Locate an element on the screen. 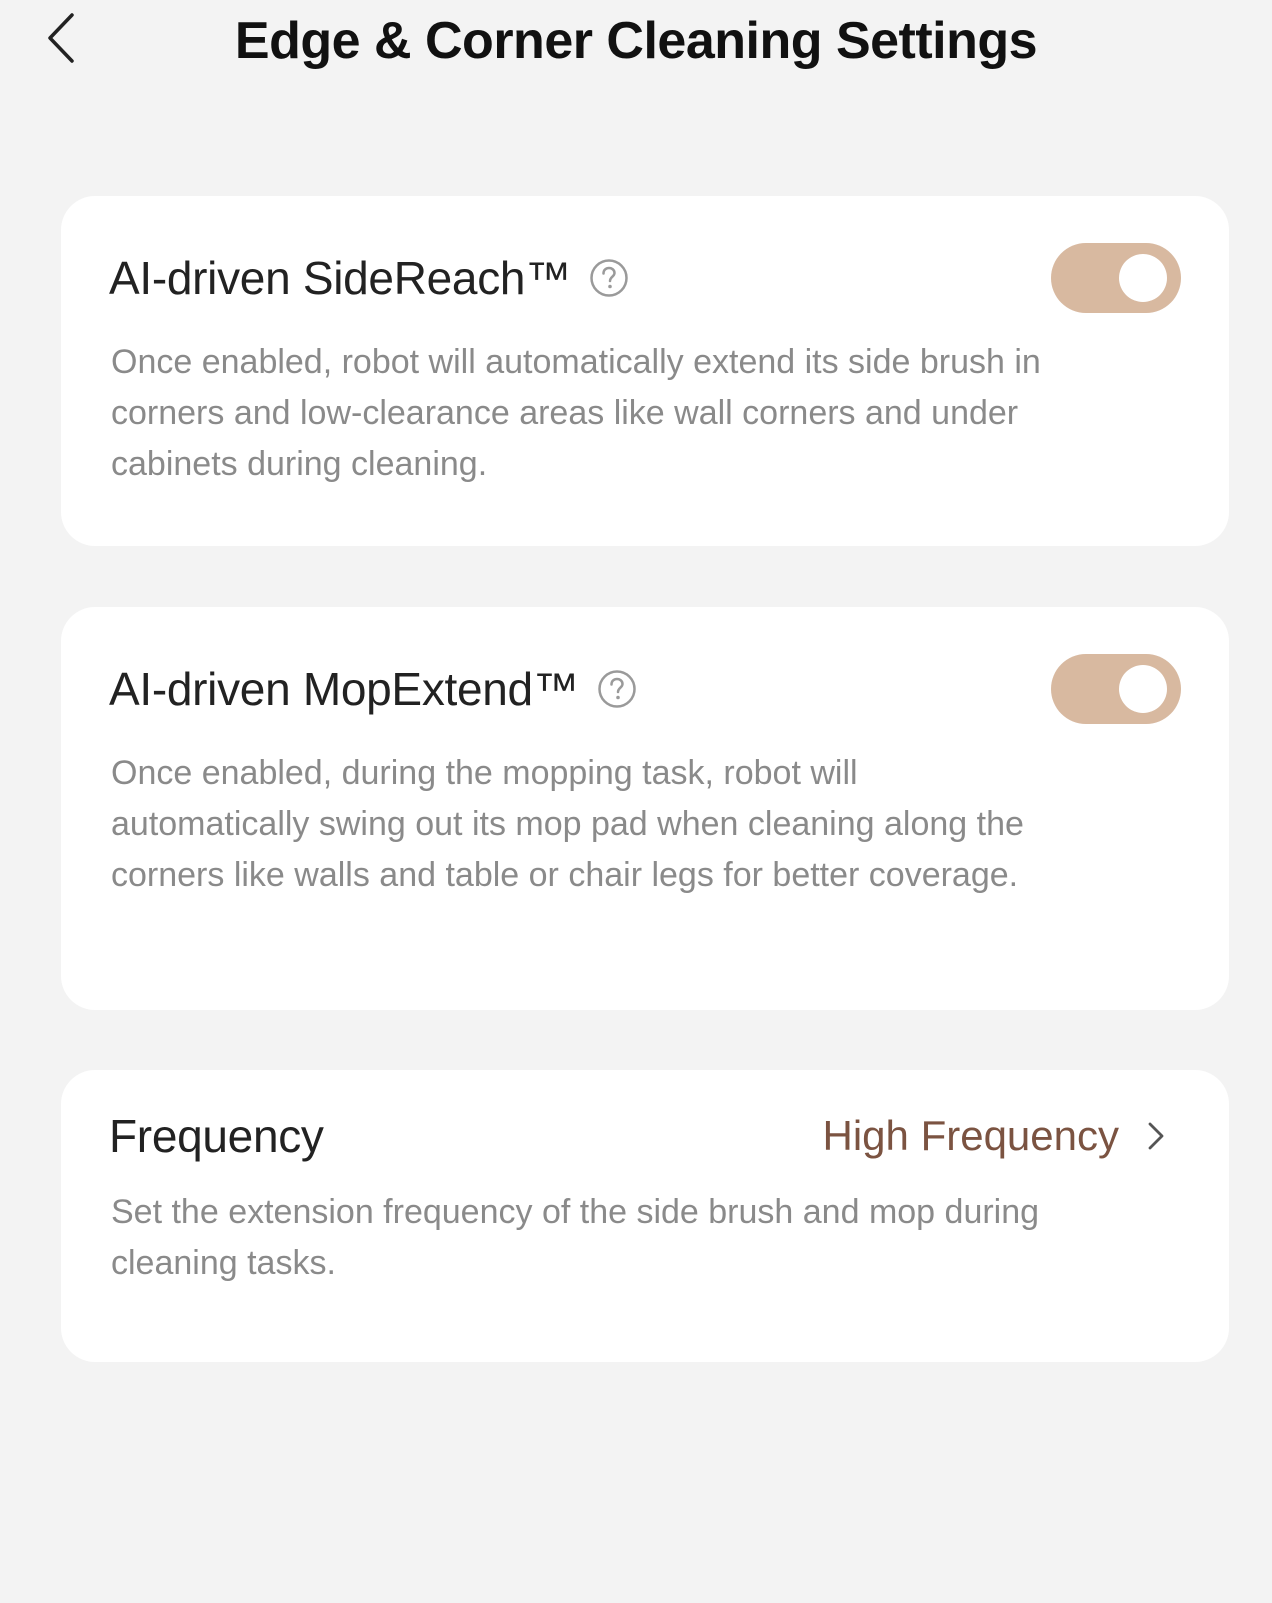 The width and height of the screenshot is (1272, 1603). frequency-label: Frequency is located at coordinates (216, 1136).